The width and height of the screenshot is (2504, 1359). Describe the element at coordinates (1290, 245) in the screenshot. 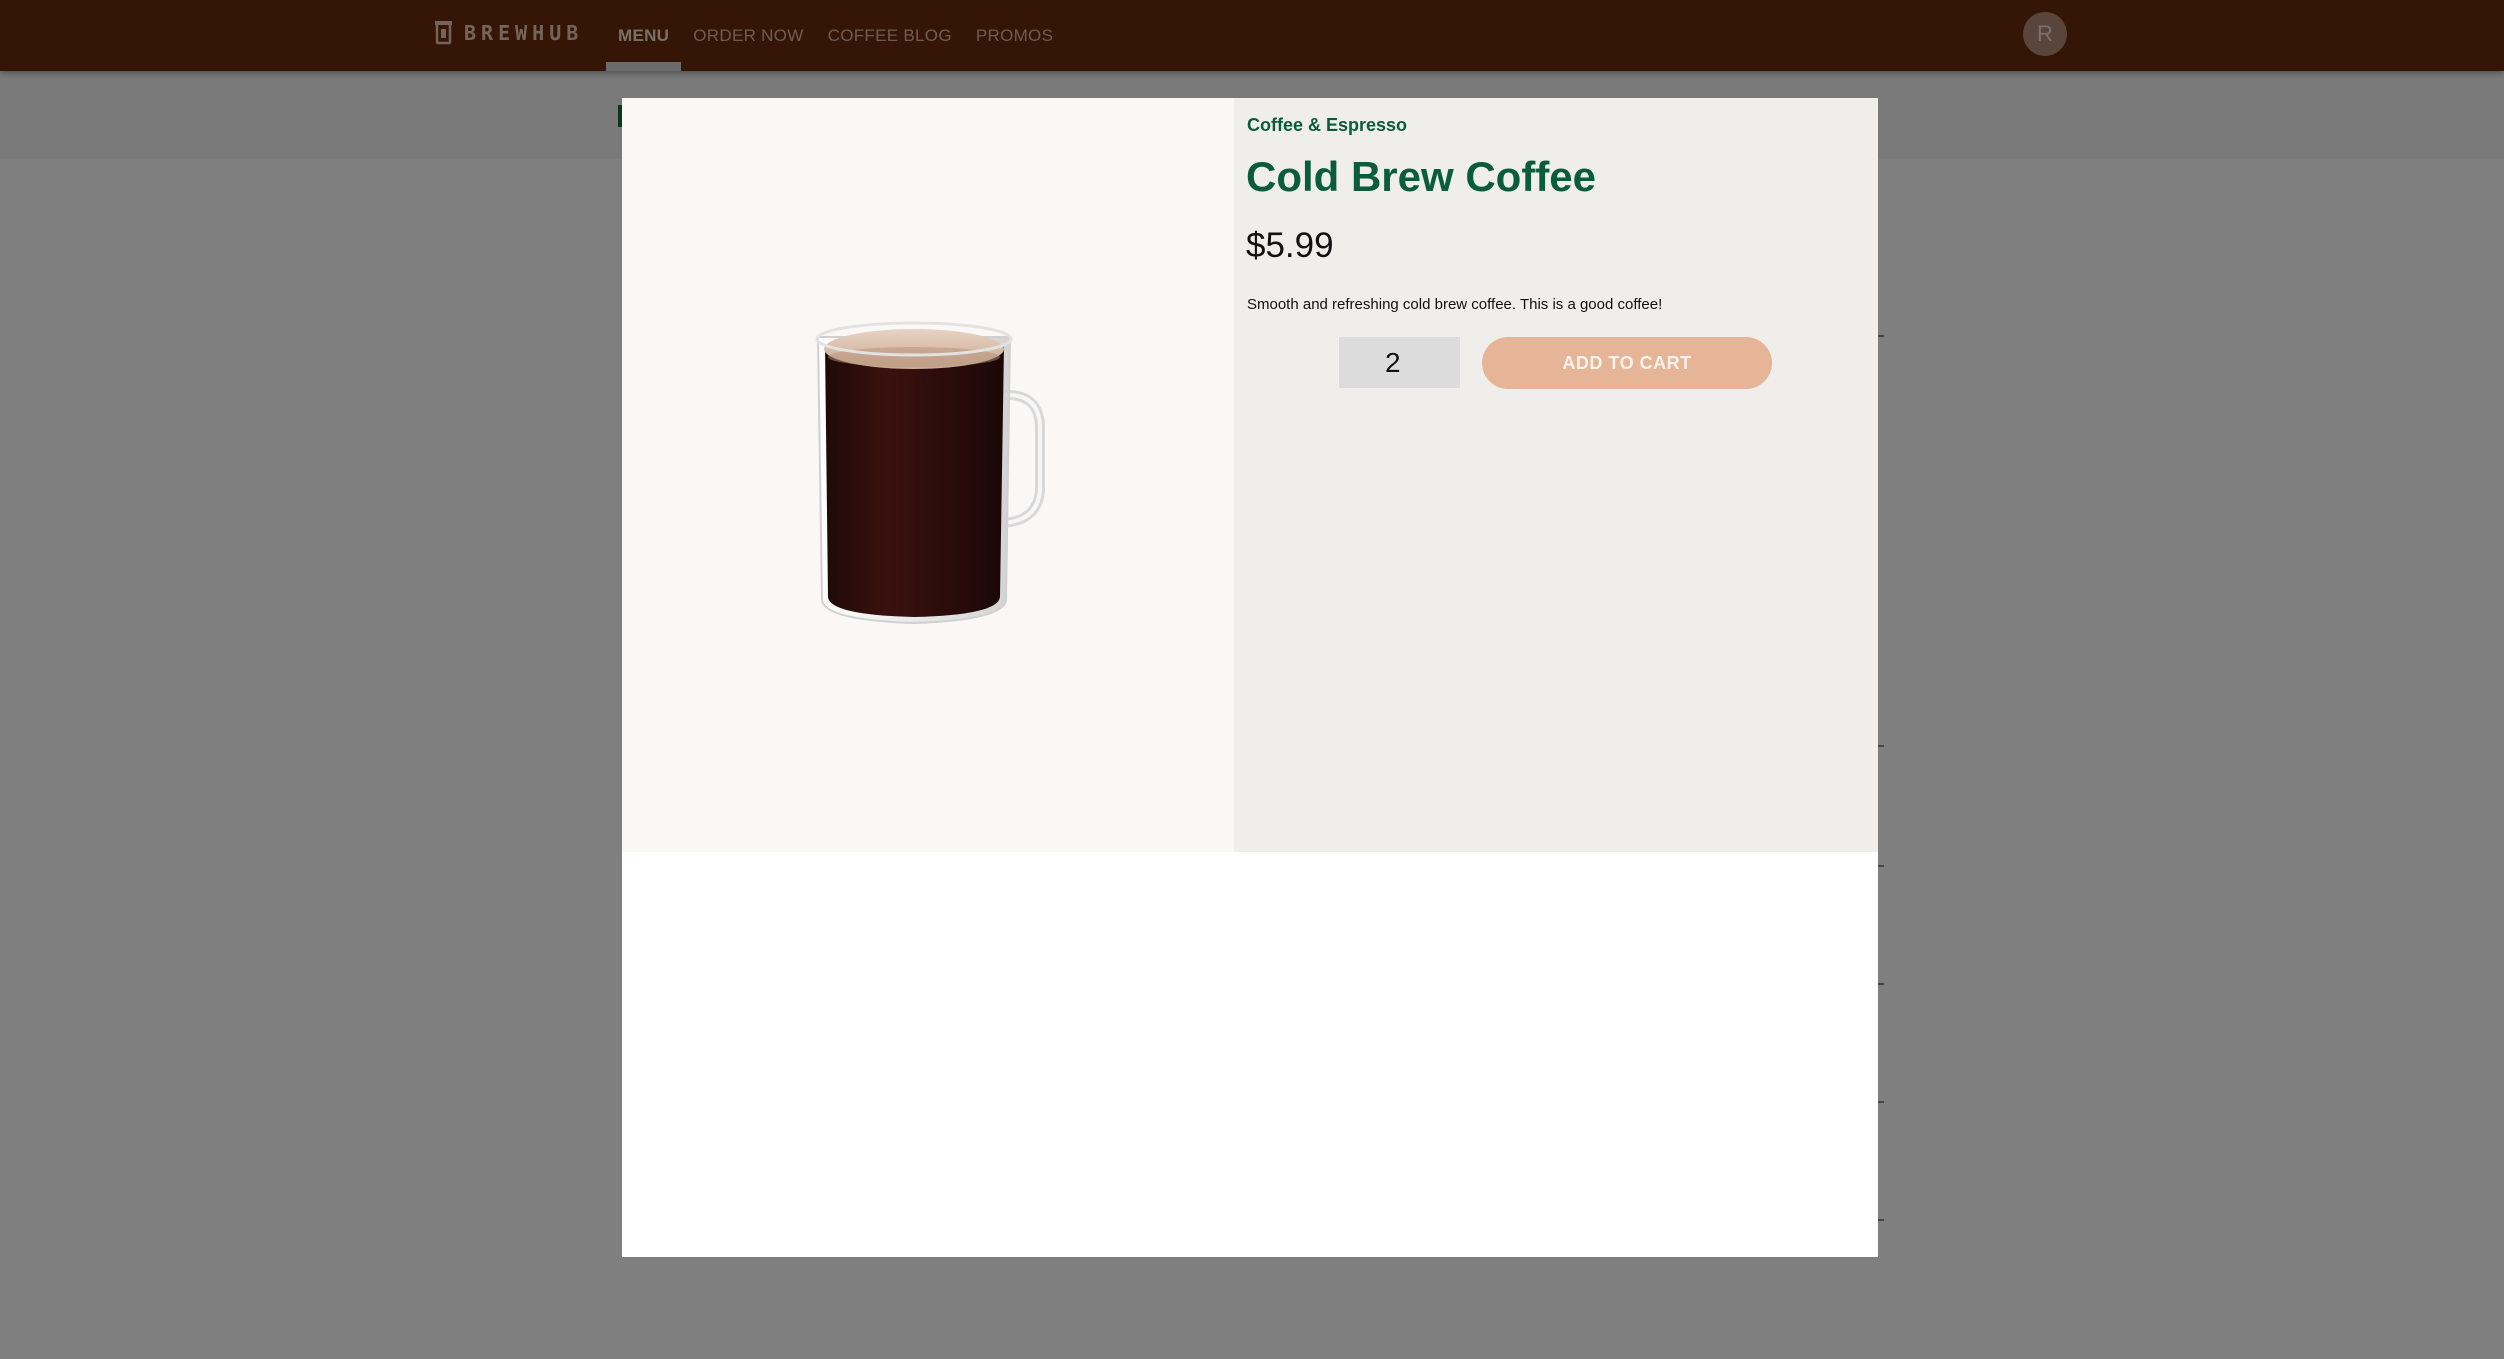

I see `product-price: $5.99` at that location.